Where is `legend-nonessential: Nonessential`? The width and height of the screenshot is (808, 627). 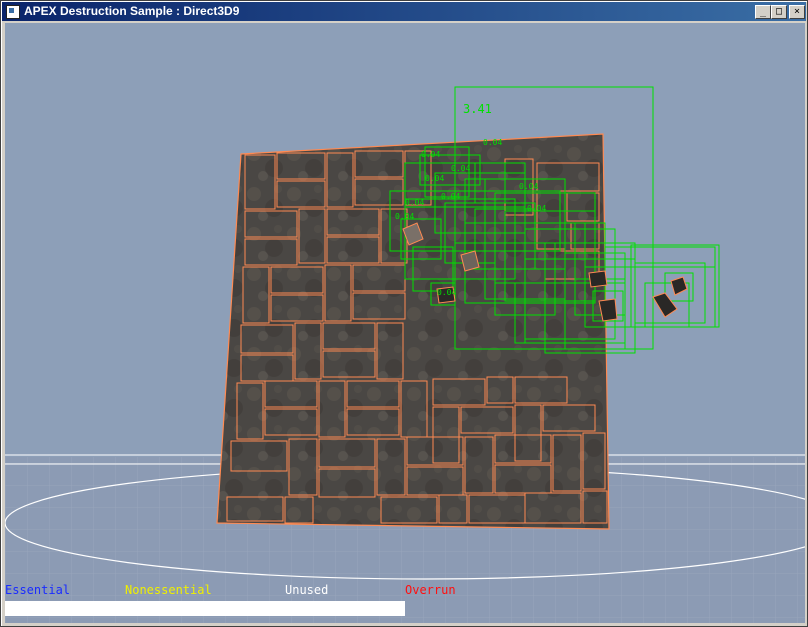
legend-nonessential: Nonessential is located at coordinates (168, 590).